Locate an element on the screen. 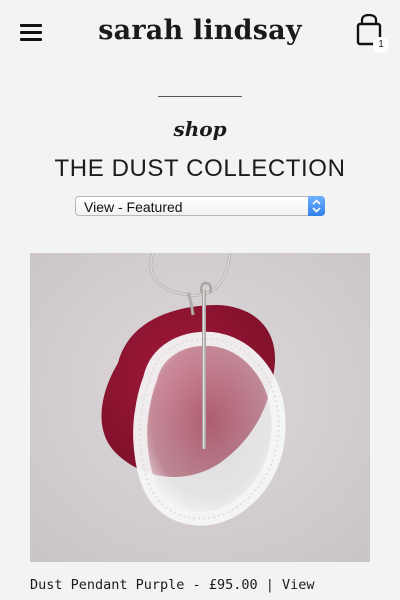 The height and width of the screenshot is (600, 400). view-product-link: View is located at coordinates (298, 585).